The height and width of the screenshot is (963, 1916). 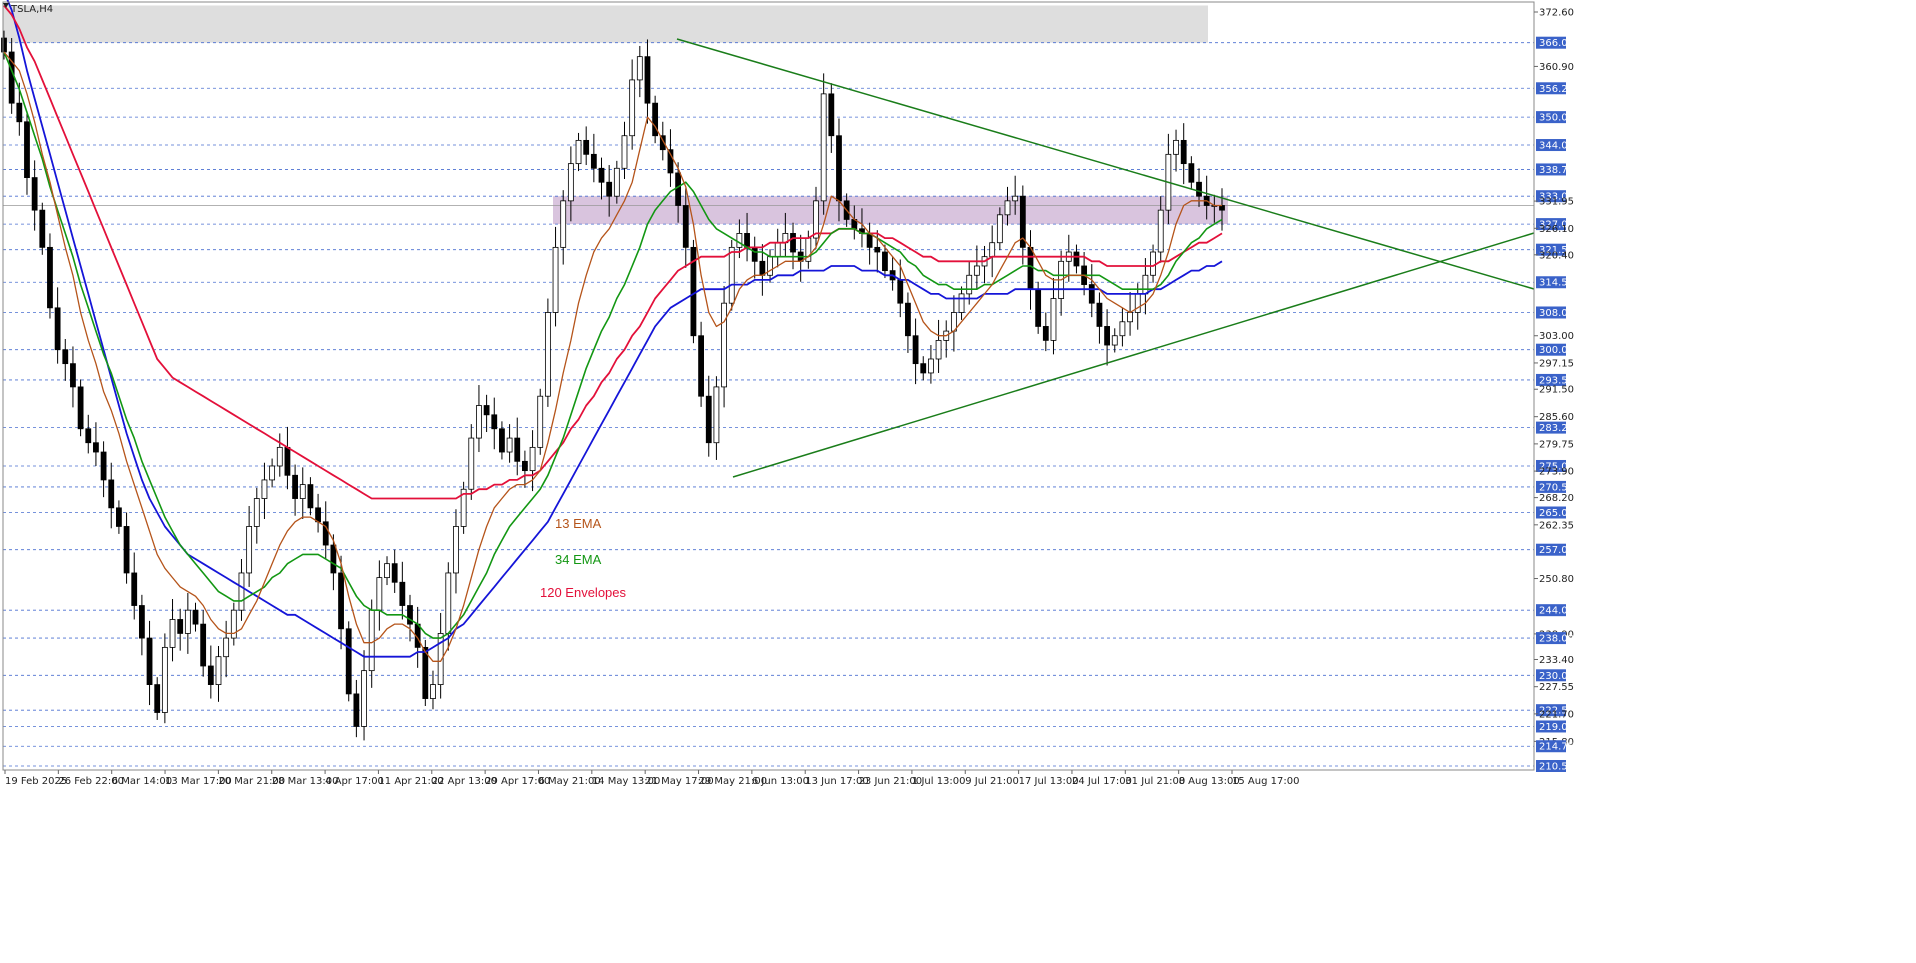 What do you see at coordinates (1556, 428) in the screenshot?
I see `price-label: 283.25` at bounding box center [1556, 428].